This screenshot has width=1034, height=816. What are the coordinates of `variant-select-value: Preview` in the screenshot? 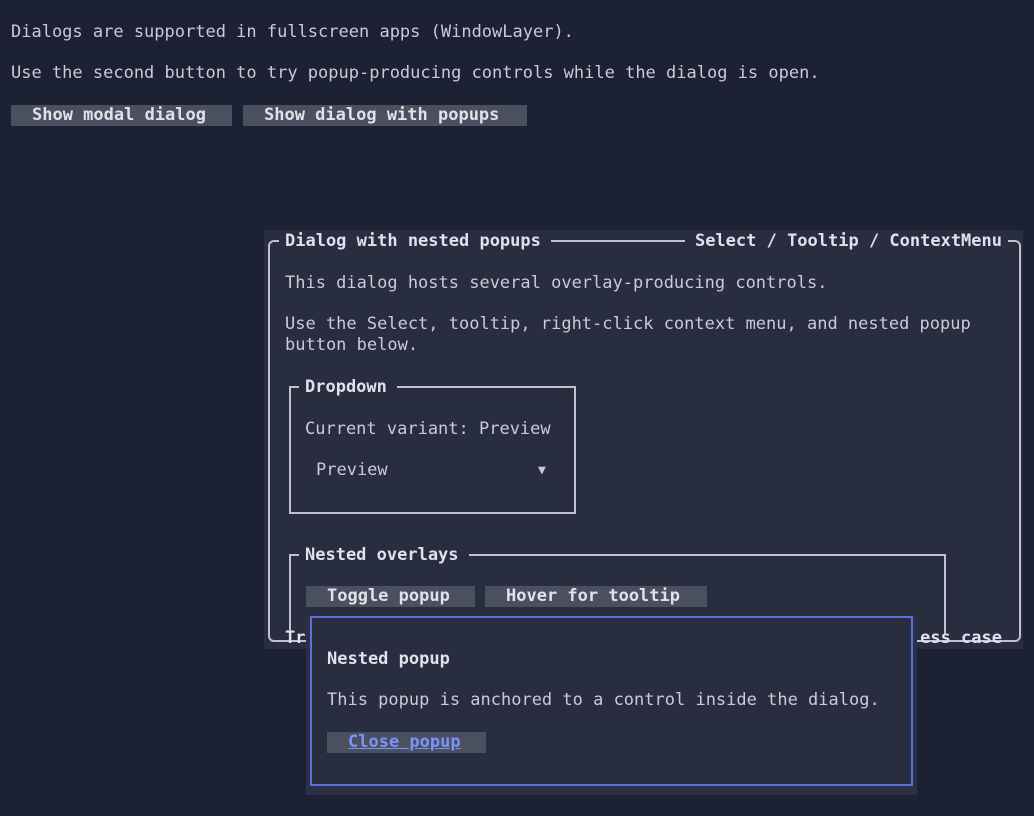 It's located at (352, 470).